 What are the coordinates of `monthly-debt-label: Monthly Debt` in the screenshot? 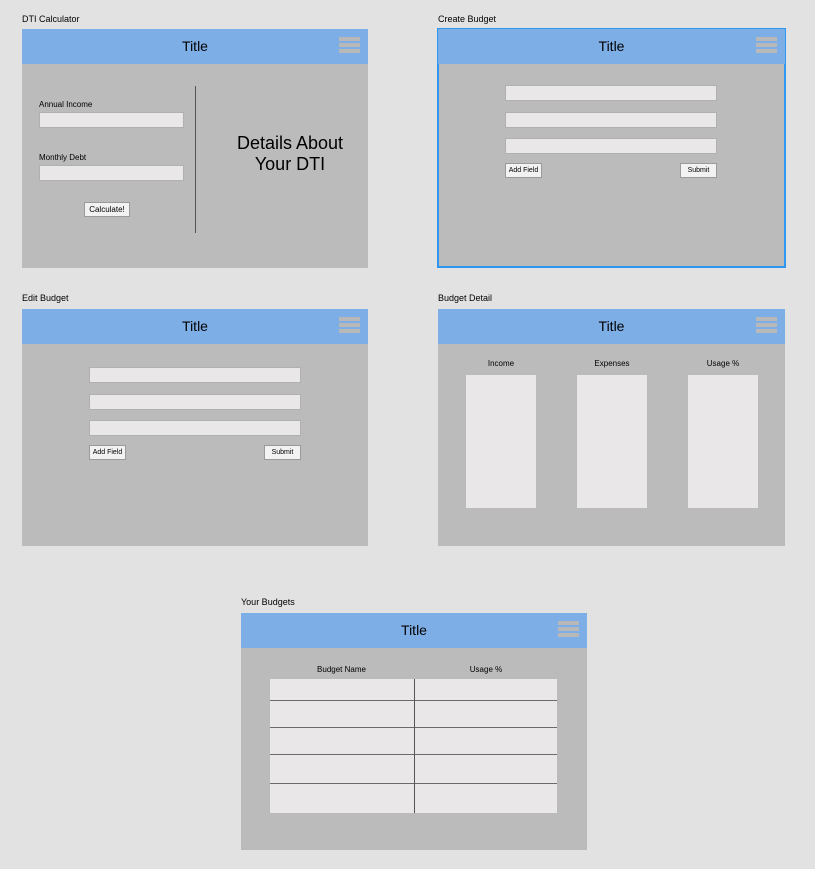 It's located at (63, 157).